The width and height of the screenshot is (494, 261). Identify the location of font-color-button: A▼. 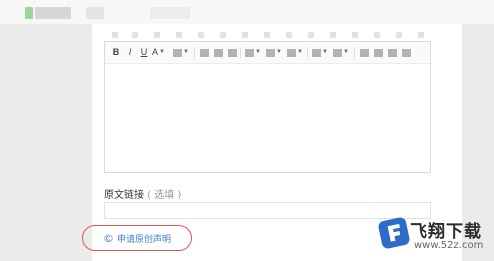
(158, 52).